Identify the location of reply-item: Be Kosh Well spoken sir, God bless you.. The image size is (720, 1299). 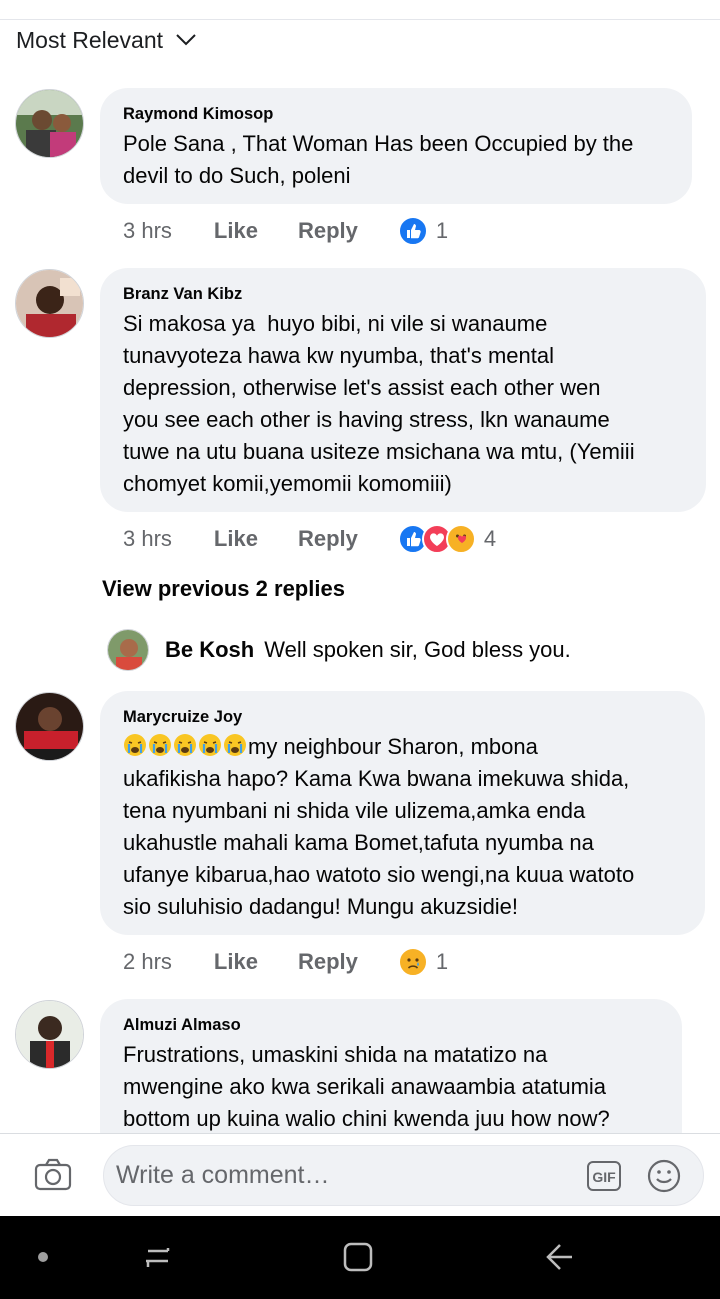
(339, 650).